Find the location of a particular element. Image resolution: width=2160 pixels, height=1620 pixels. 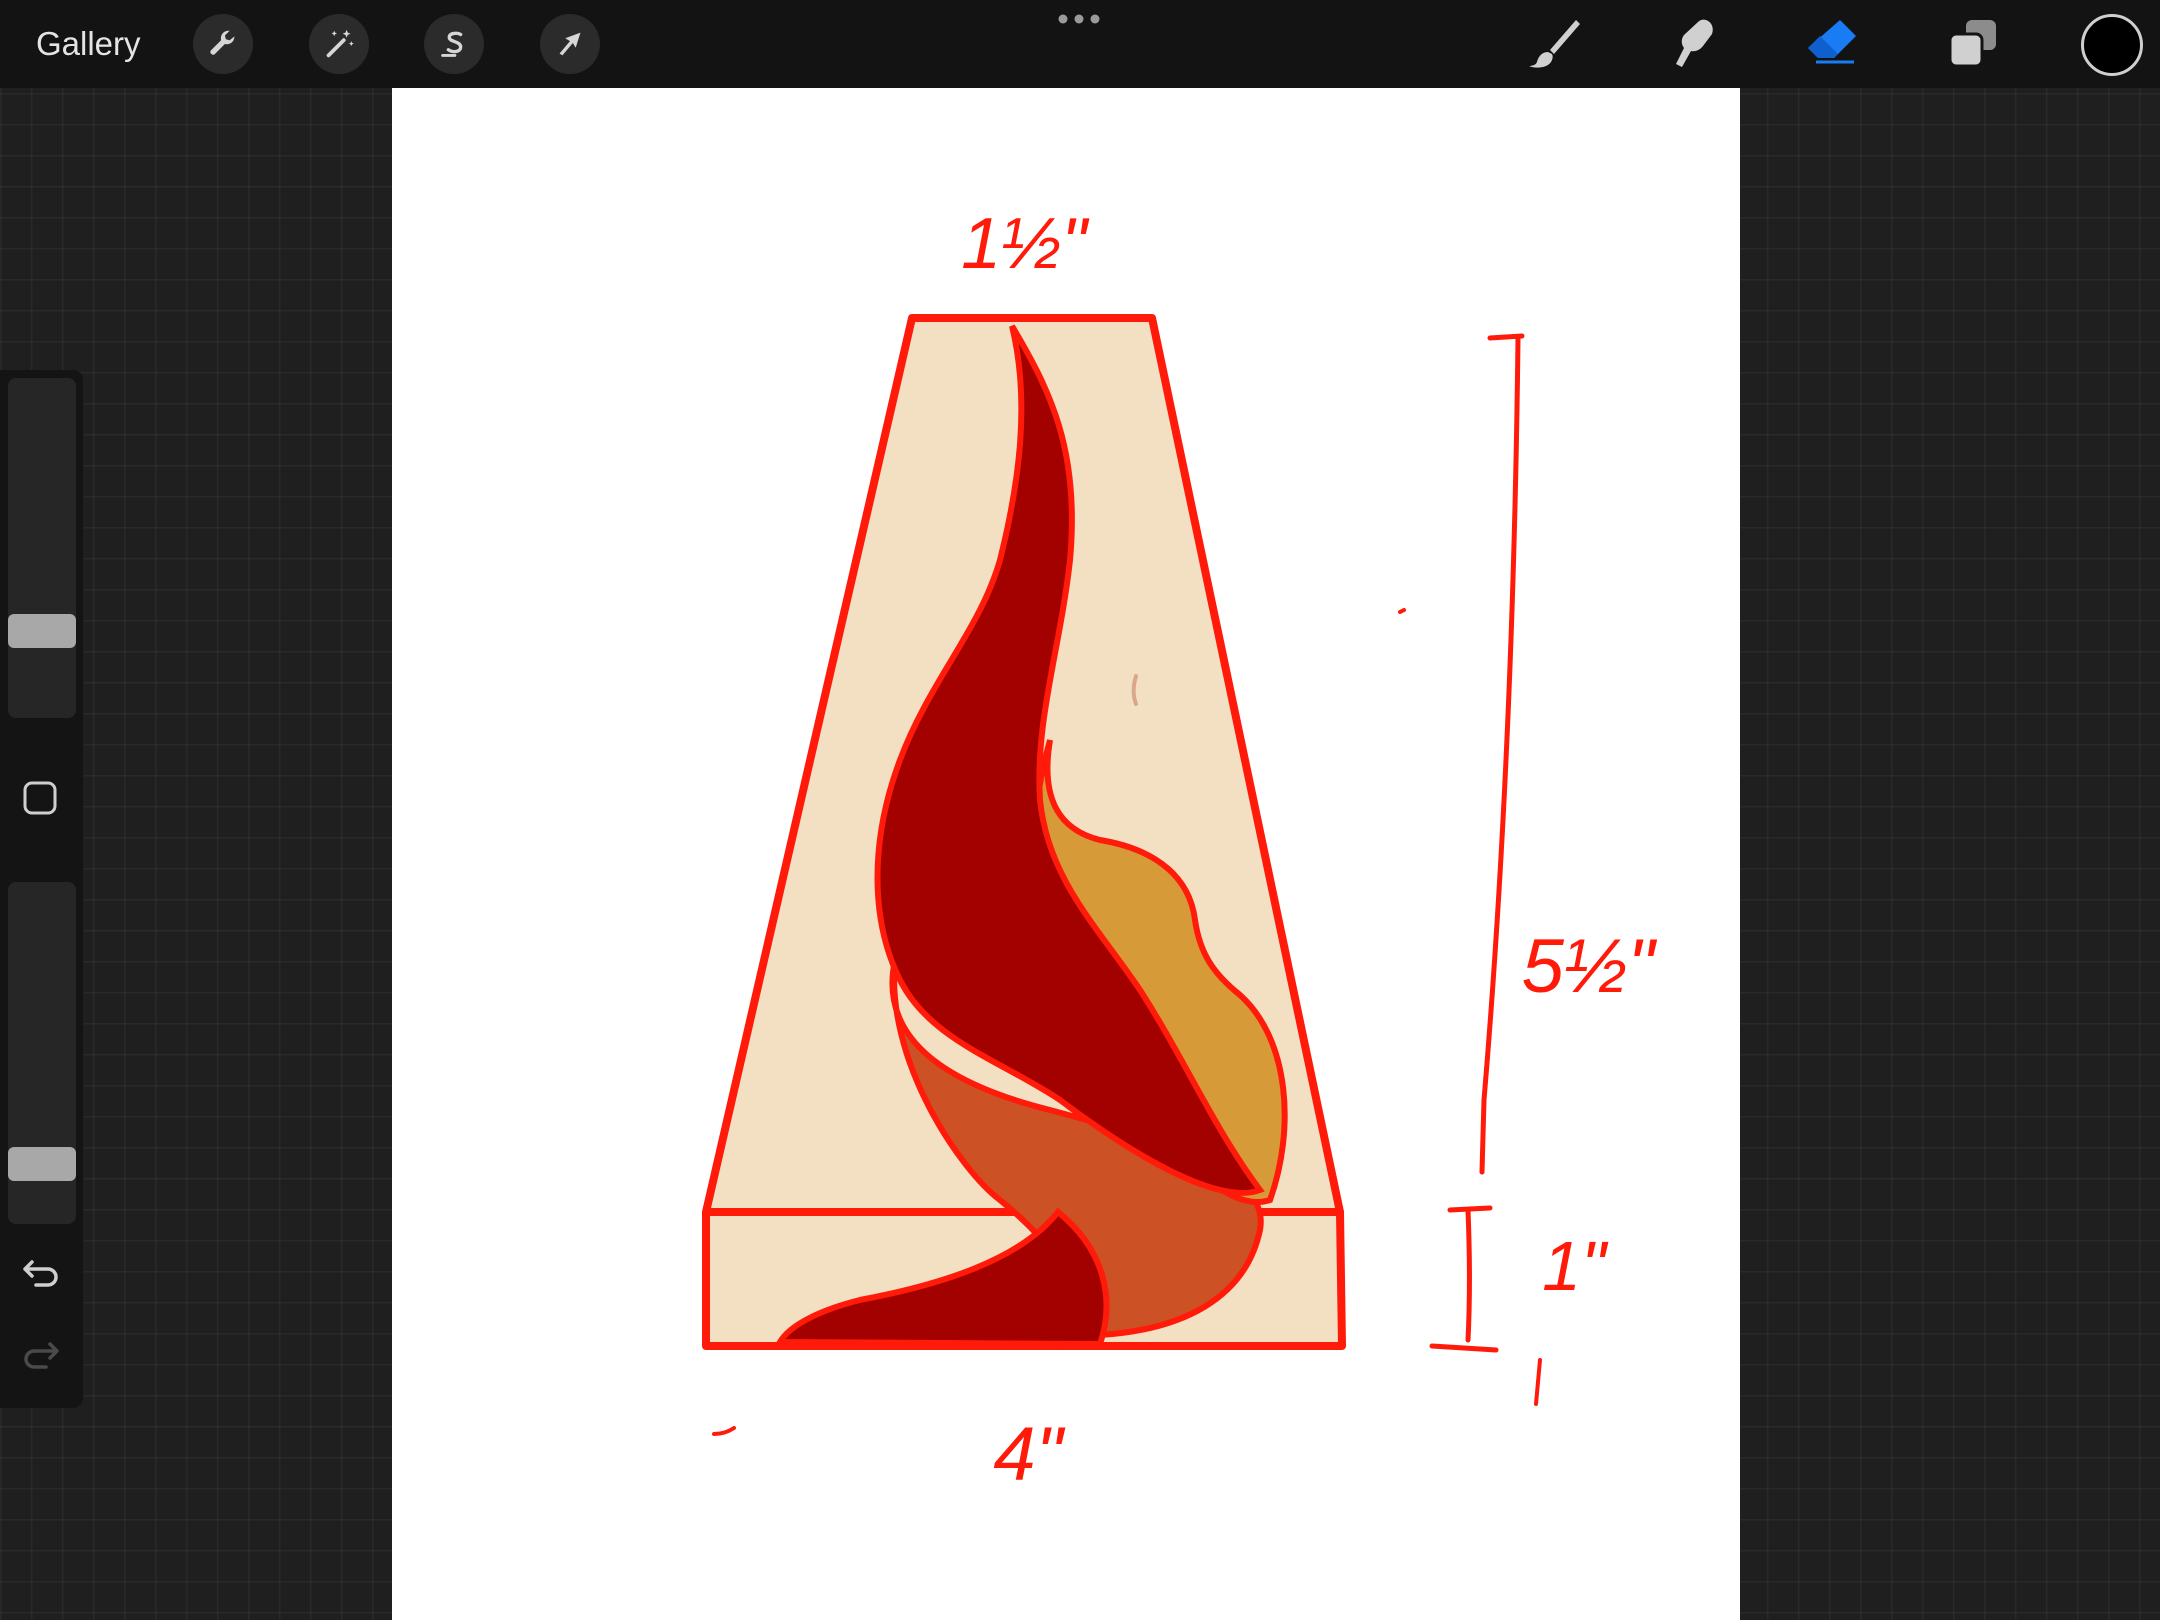

brush-icon is located at coordinates (1554, 44).